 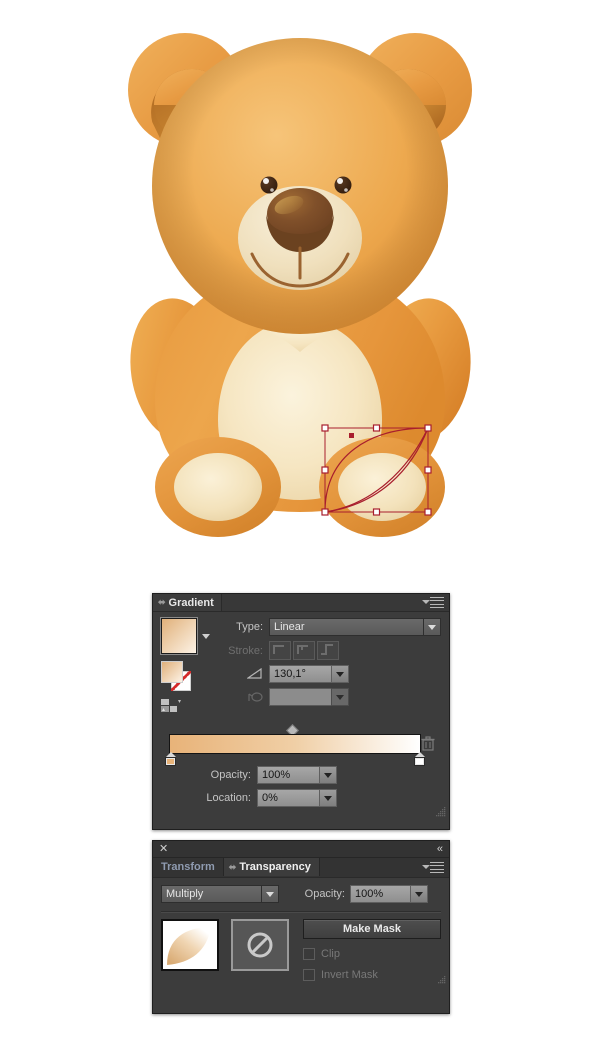 I want to click on tab-transparency-label: Transparency, so click(x=275, y=867).